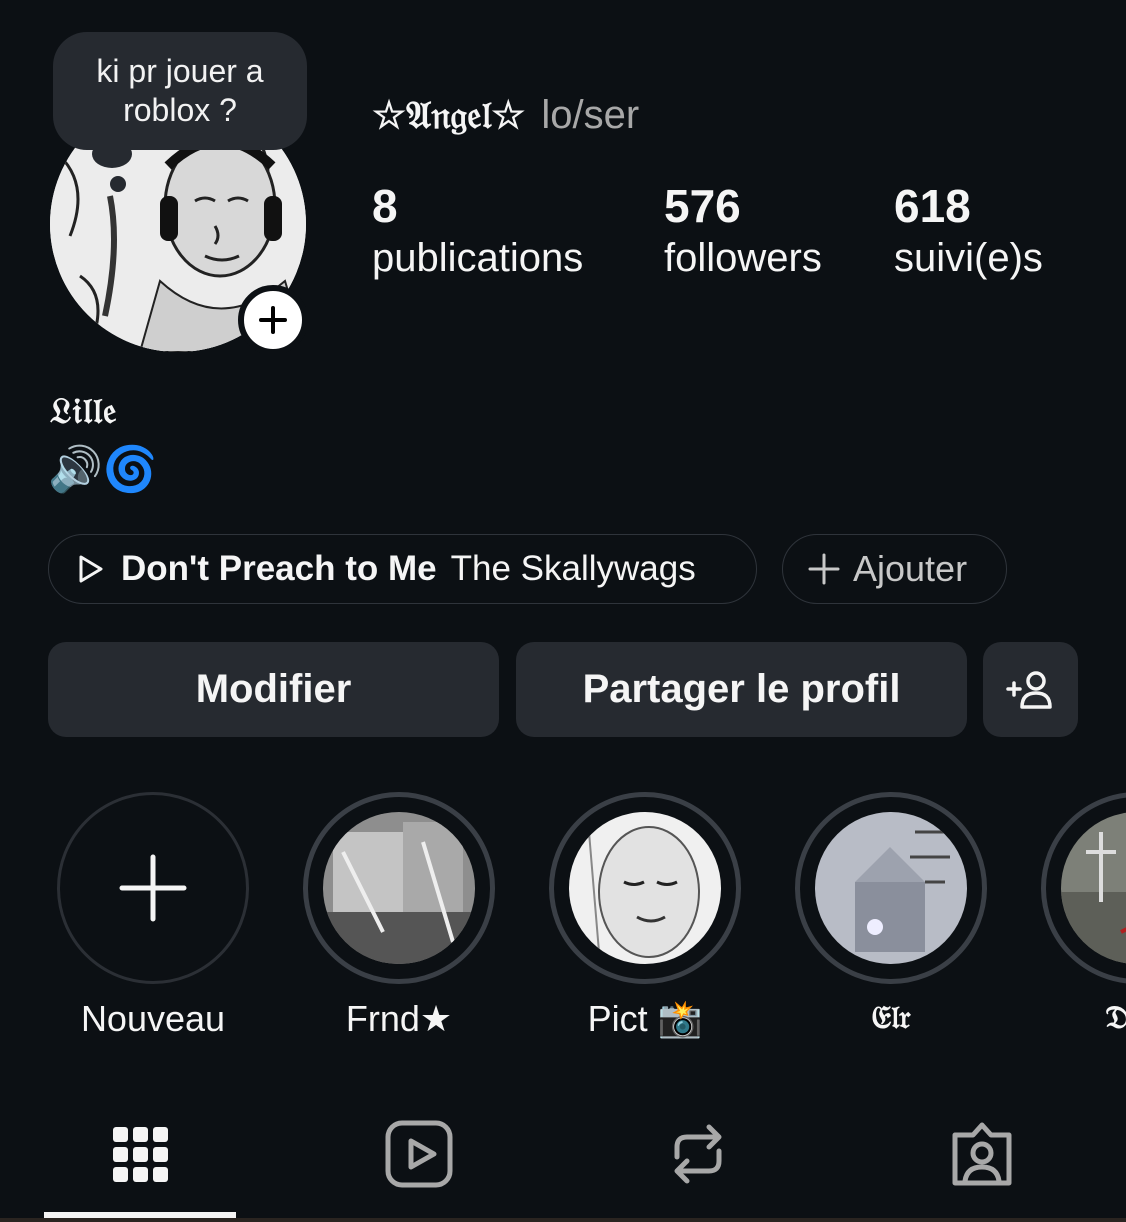 This screenshot has width=1126, height=1222. What do you see at coordinates (118, 184) in the screenshot?
I see `note-tail-dot` at bounding box center [118, 184].